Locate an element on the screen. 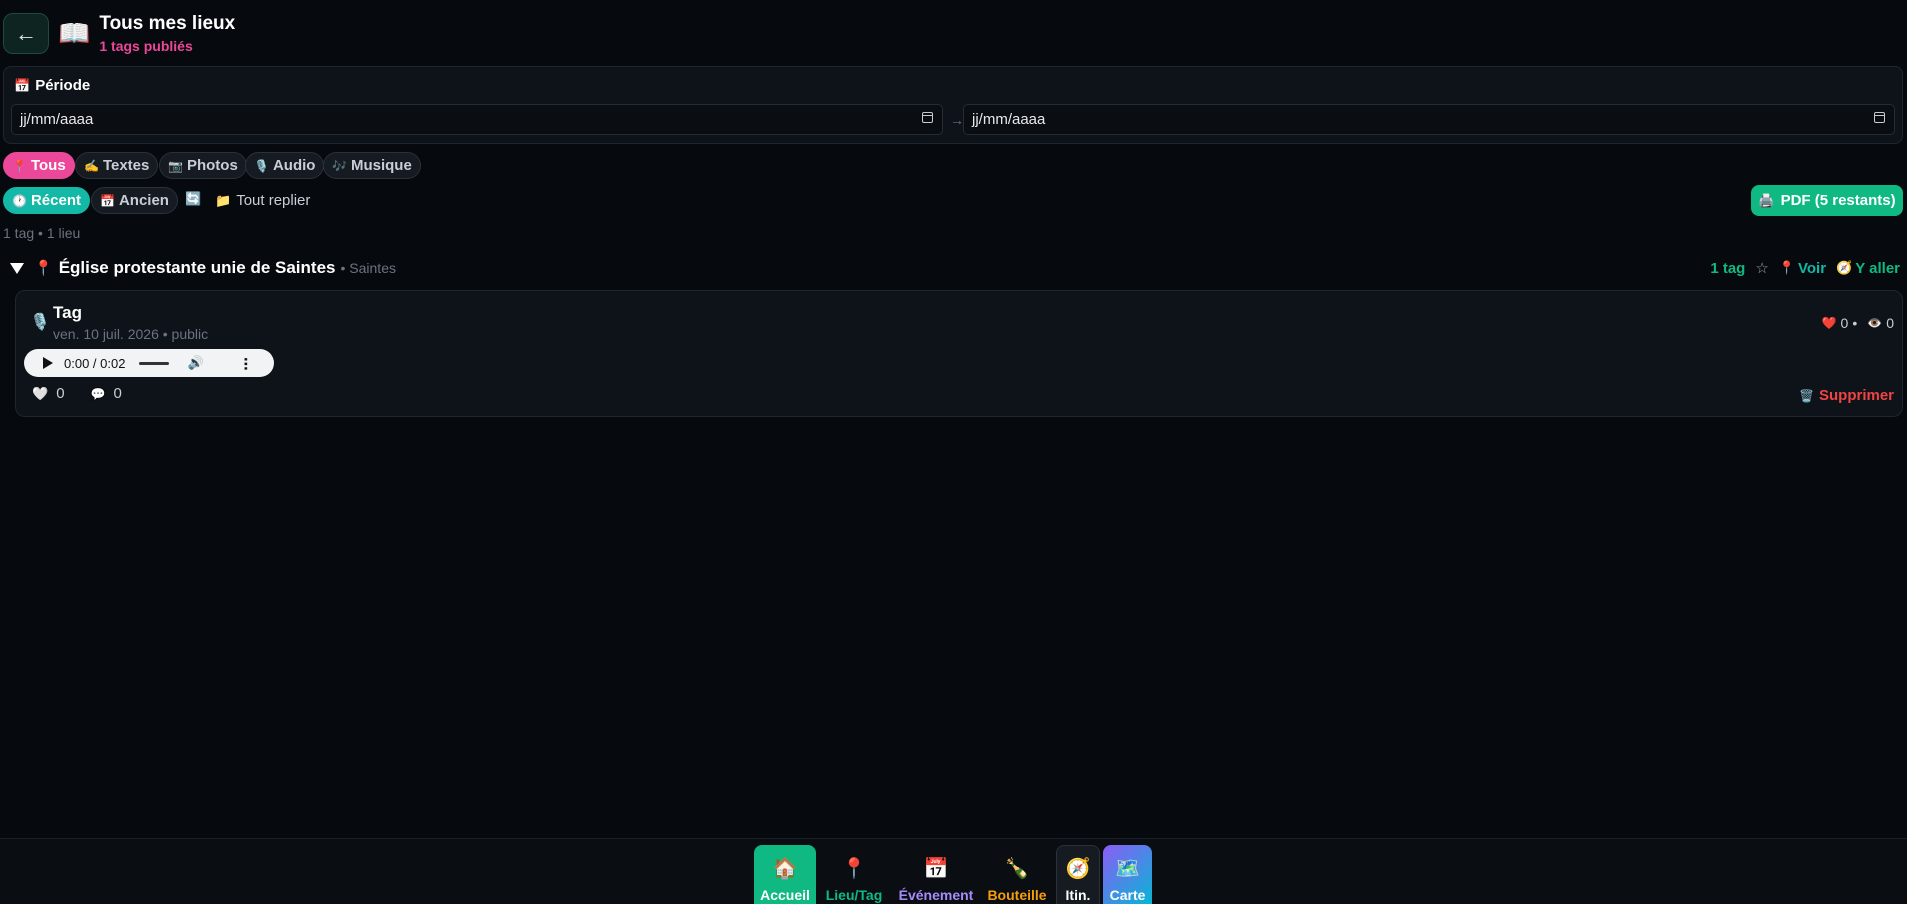  filter-label: Musique is located at coordinates (381, 165).